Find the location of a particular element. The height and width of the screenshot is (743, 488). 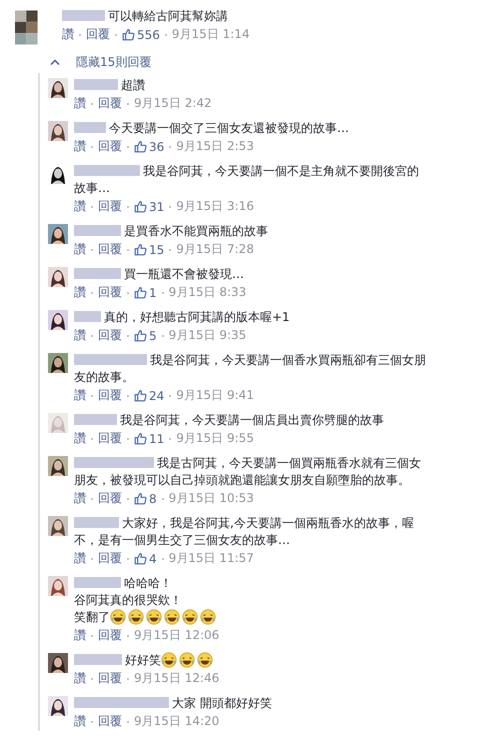

comment-text: 谷阿萁真的很哭欸！ is located at coordinates (128, 600).